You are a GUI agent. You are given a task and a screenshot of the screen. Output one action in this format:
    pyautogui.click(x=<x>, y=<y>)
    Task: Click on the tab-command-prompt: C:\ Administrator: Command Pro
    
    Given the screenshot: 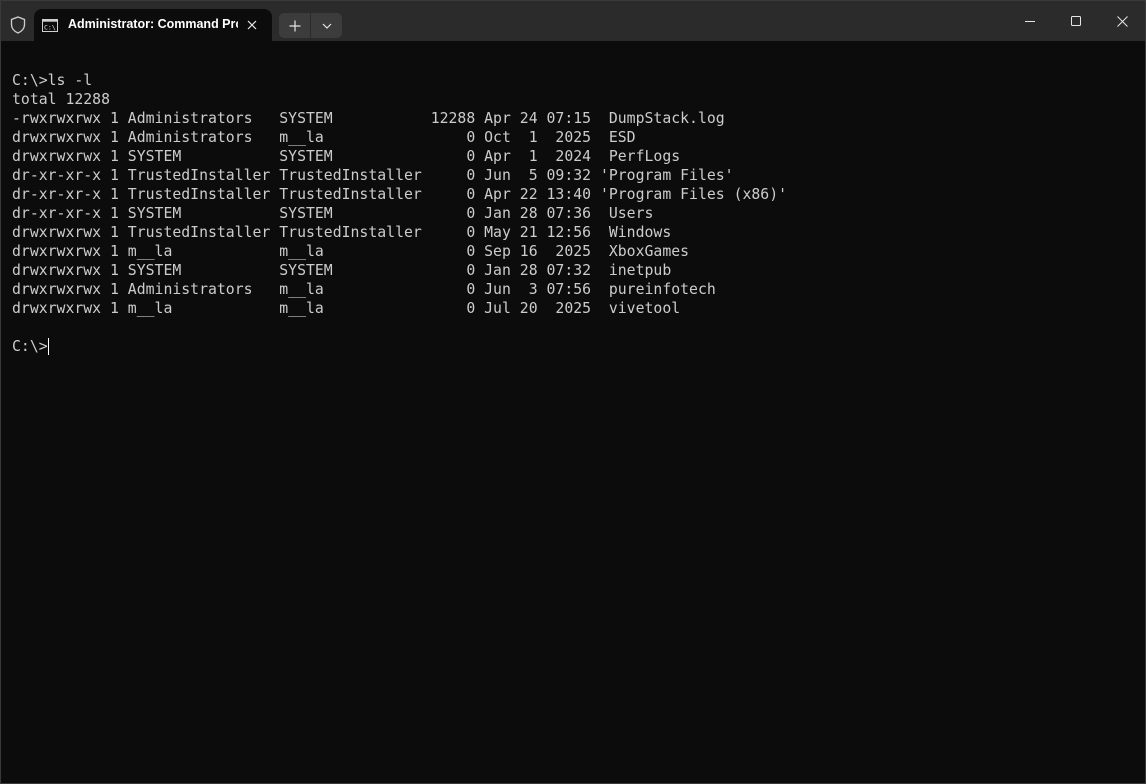 What is the action you would take?
    pyautogui.click(x=153, y=25)
    